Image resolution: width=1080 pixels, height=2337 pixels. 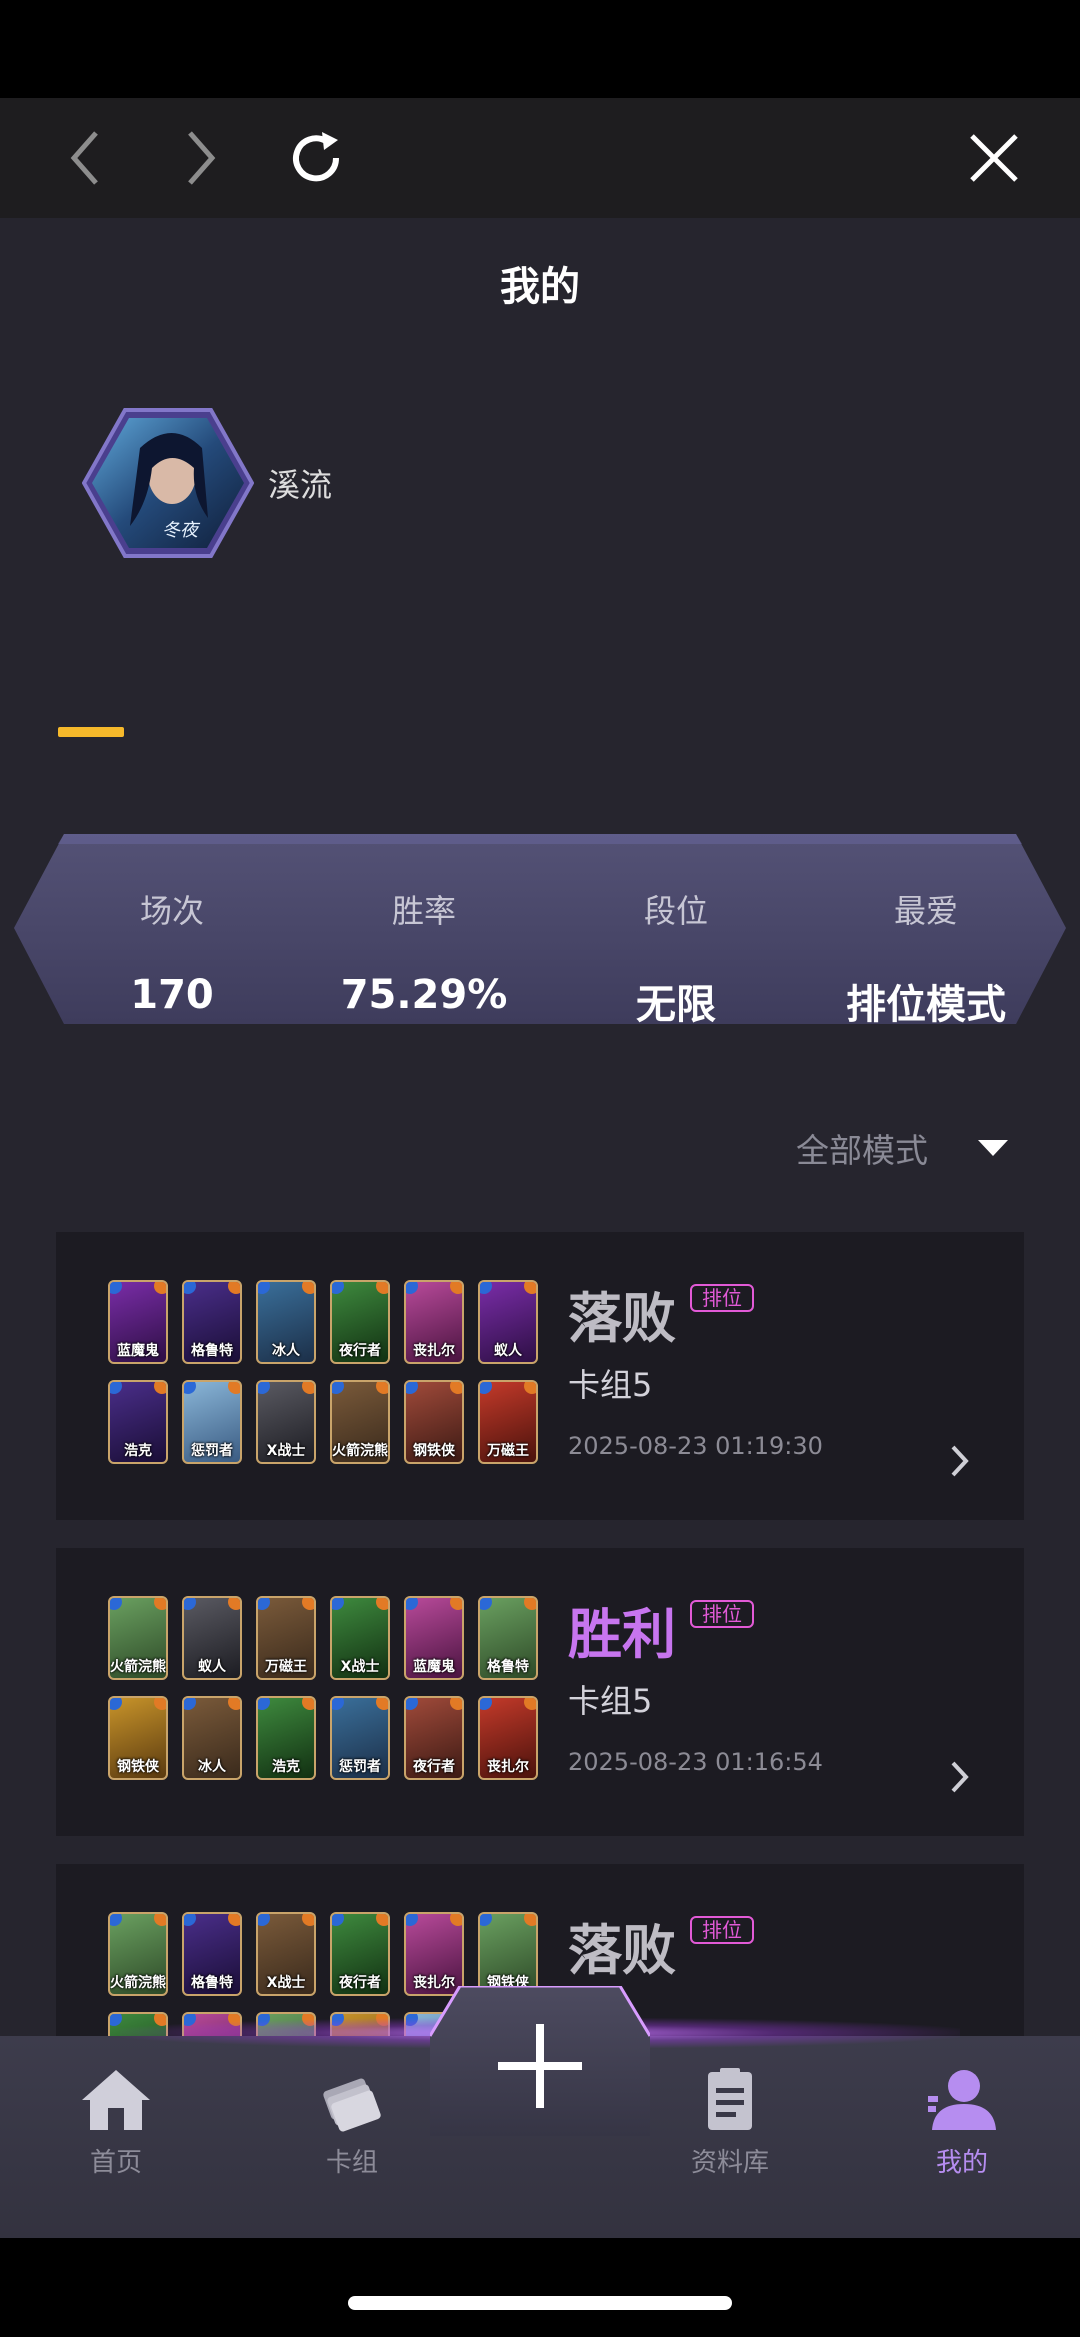 What do you see at coordinates (434, 1422) in the screenshot?
I see `deck-card: 钢铁侠` at bounding box center [434, 1422].